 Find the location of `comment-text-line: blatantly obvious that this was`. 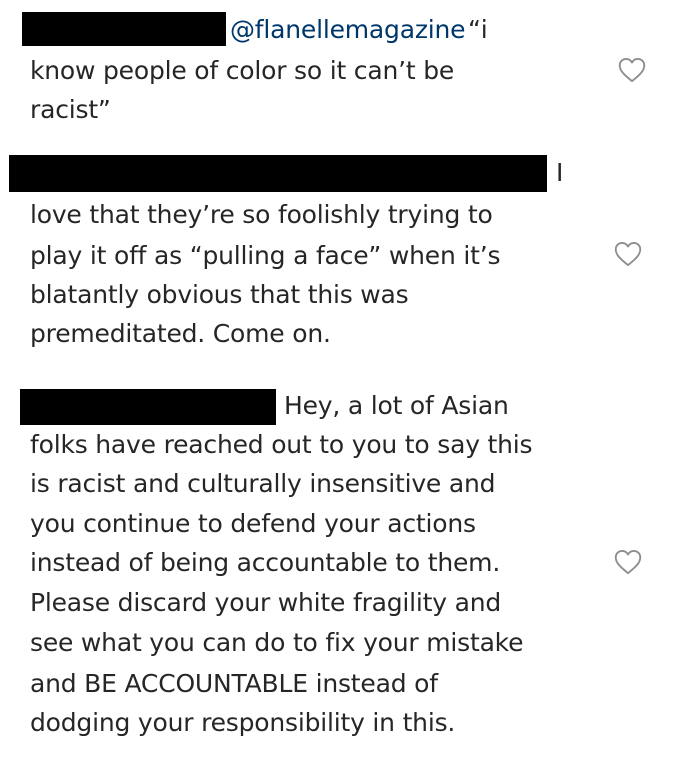

comment-text-line: blatantly obvious that this was is located at coordinates (219, 294).